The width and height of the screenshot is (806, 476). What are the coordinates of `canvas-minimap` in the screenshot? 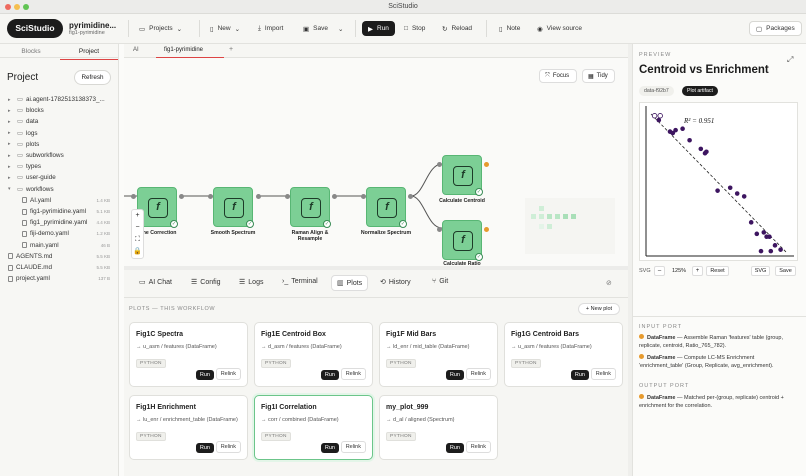 It's located at (570, 226).